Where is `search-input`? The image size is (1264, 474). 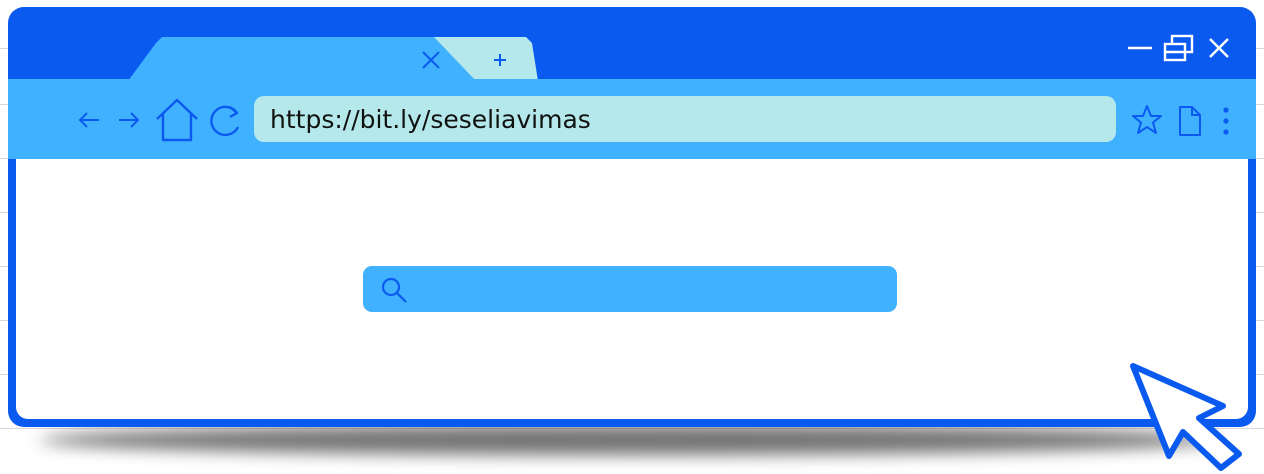 search-input is located at coordinates (630, 289).